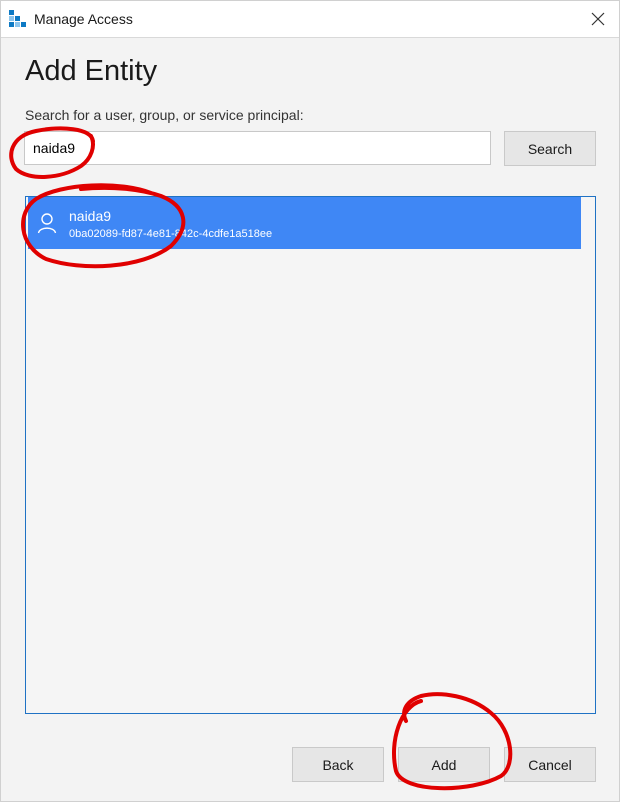  I want to click on title-bar: Manage Access, so click(310, 19).